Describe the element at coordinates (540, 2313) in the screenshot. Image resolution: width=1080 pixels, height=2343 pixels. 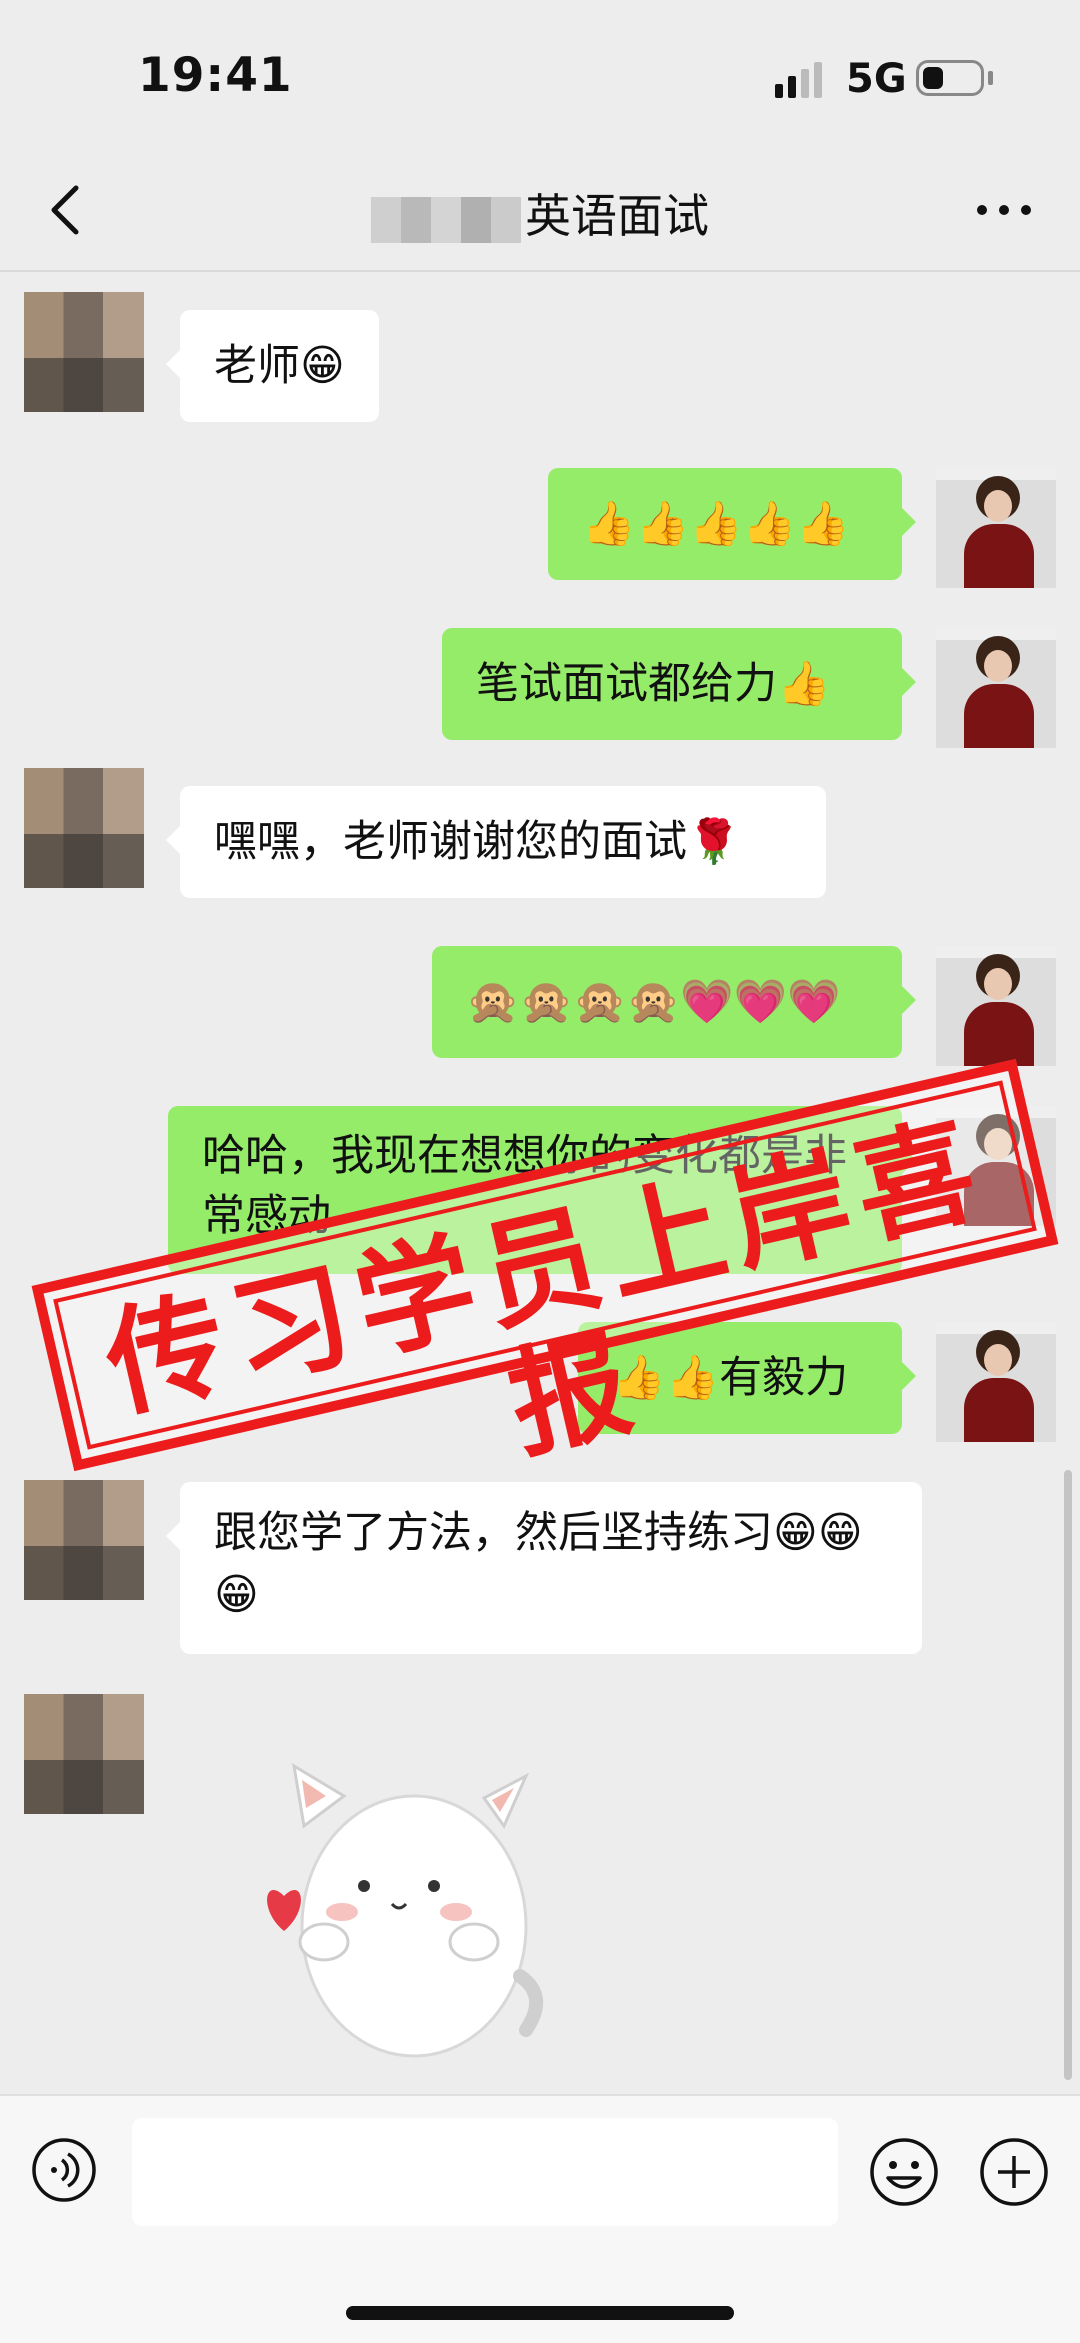
I see `home-indicator` at that location.